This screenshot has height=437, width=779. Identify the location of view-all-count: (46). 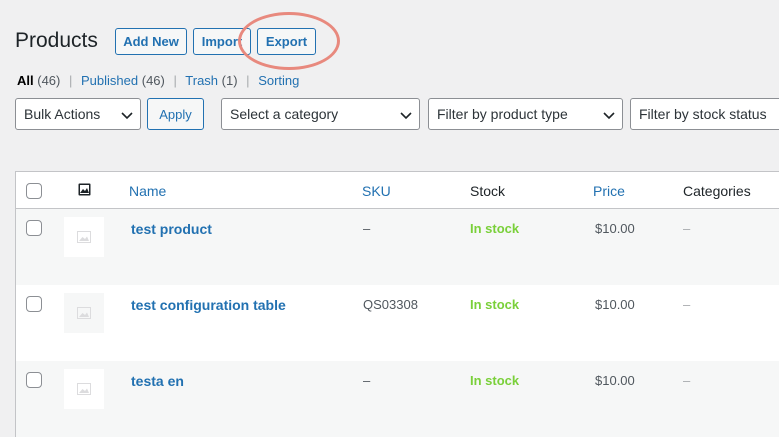
(49, 80).